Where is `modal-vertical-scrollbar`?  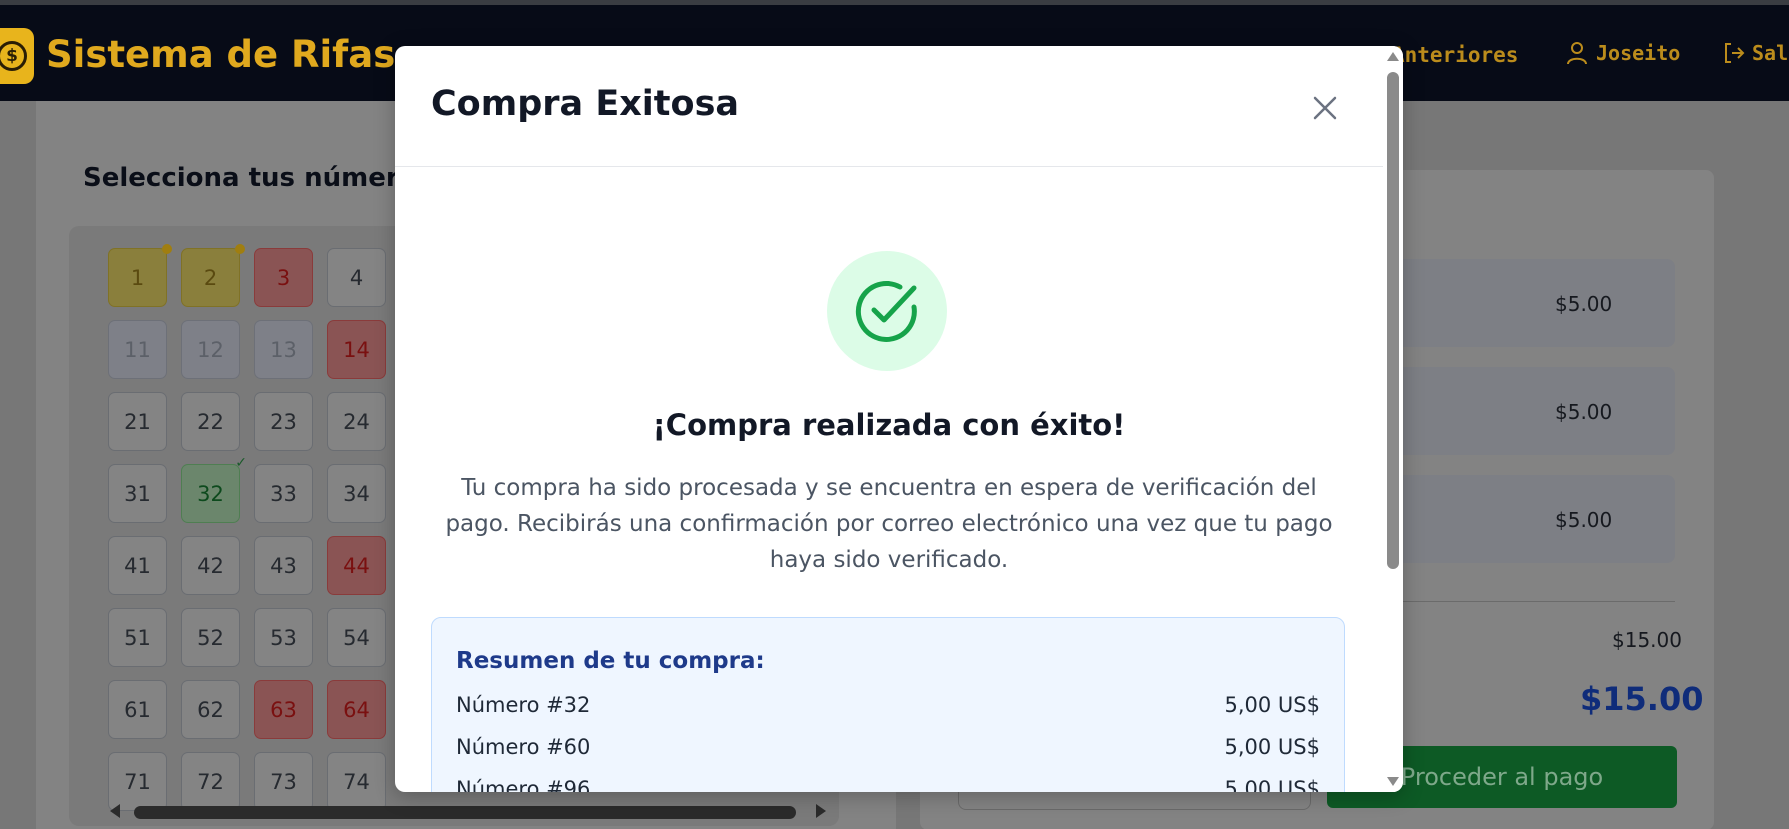 modal-vertical-scrollbar is located at coordinates (1393, 419).